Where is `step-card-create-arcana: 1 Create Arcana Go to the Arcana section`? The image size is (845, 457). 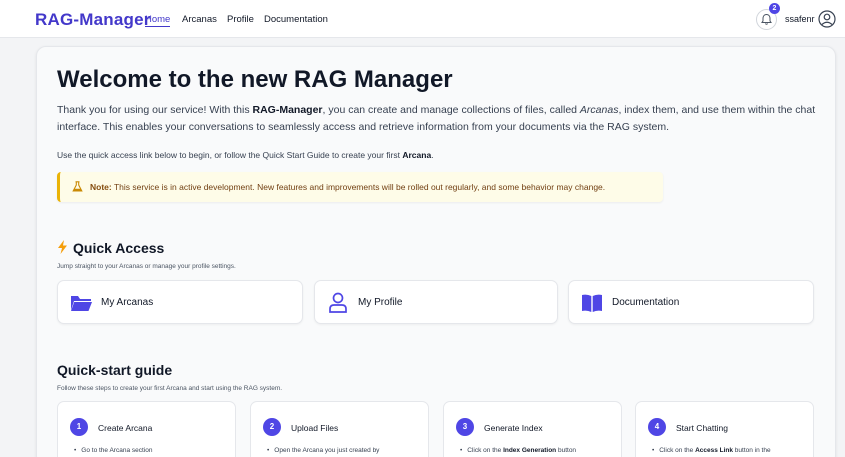 step-card-create-arcana: 1 Create Arcana Go to the Arcana section is located at coordinates (146, 429).